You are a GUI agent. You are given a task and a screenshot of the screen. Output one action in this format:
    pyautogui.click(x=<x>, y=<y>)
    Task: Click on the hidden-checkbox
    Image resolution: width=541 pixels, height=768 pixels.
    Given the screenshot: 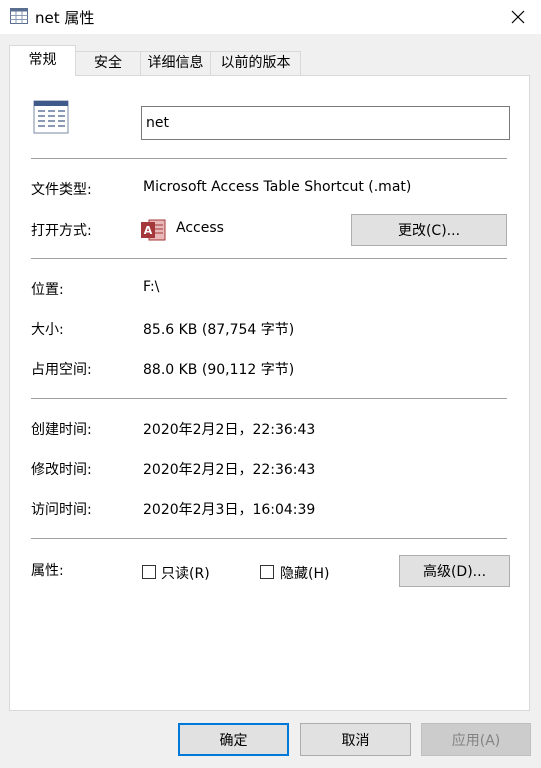 What is the action you would take?
    pyautogui.click(x=267, y=572)
    